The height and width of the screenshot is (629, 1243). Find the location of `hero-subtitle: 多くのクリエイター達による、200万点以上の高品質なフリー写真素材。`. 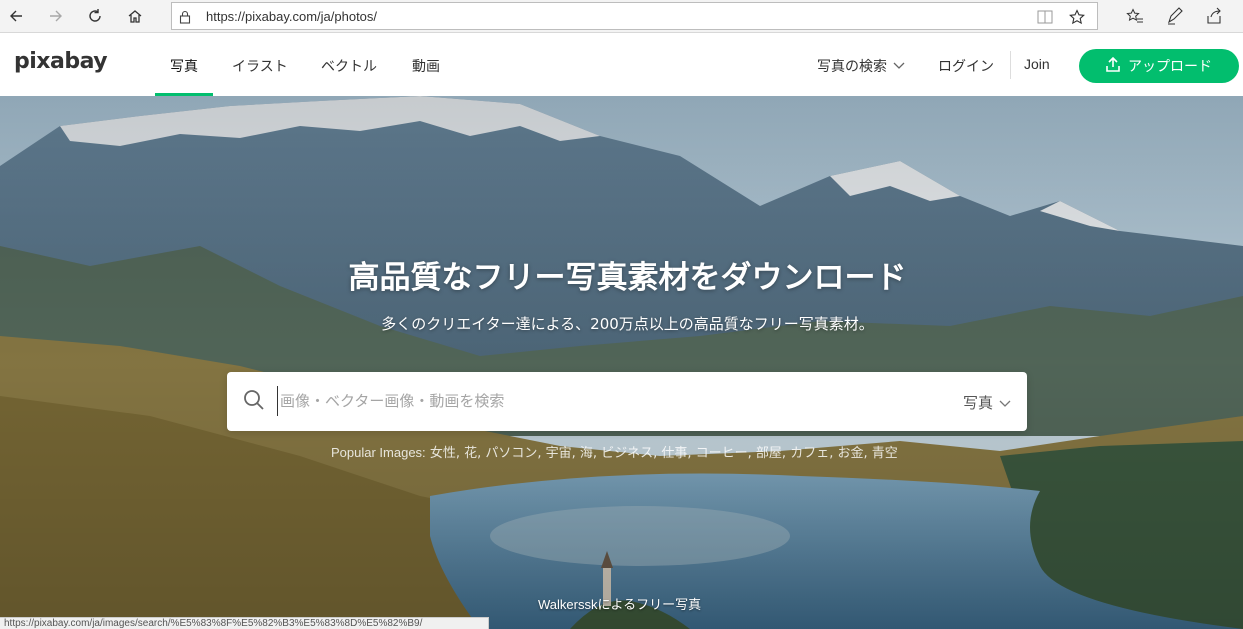

hero-subtitle: 多くのクリエイター達による、200万点以上の高品質なフリー写真素材。 is located at coordinates (627, 324).